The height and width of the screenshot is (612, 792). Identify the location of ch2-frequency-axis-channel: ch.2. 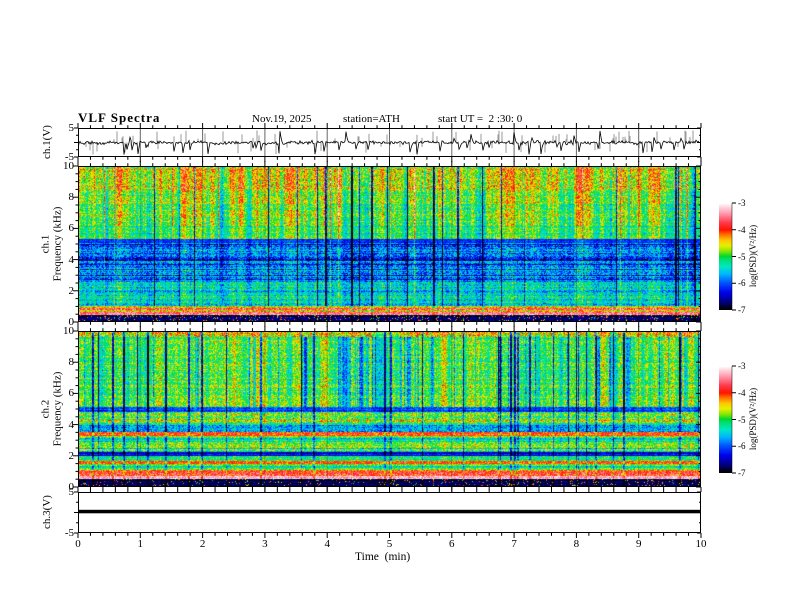
(45, 409).